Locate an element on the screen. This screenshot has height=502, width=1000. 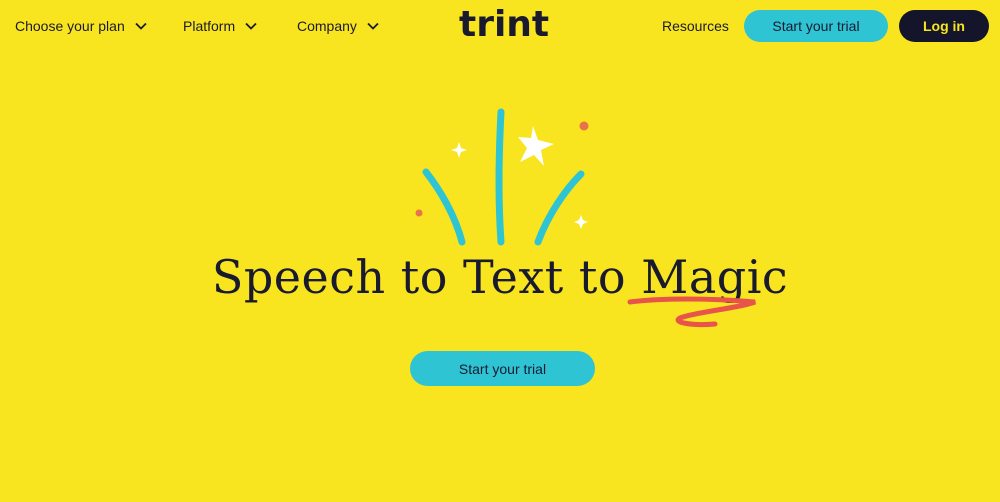
teal-stroke-right is located at coordinates (559, 208).